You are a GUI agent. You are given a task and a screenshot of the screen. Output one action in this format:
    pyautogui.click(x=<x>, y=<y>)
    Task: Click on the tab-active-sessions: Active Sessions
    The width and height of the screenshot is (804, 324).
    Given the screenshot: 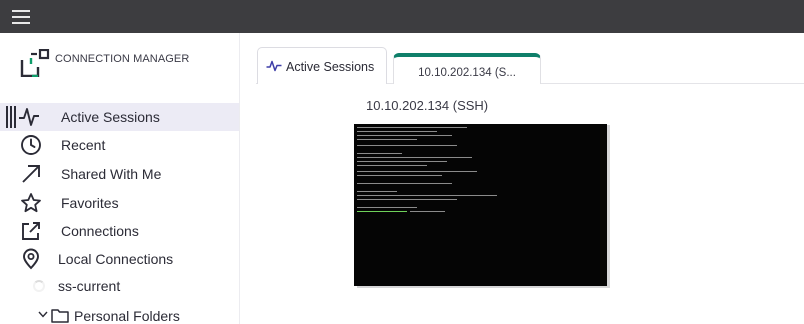 What is the action you would take?
    pyautogui.click(x=322, y=65)
    